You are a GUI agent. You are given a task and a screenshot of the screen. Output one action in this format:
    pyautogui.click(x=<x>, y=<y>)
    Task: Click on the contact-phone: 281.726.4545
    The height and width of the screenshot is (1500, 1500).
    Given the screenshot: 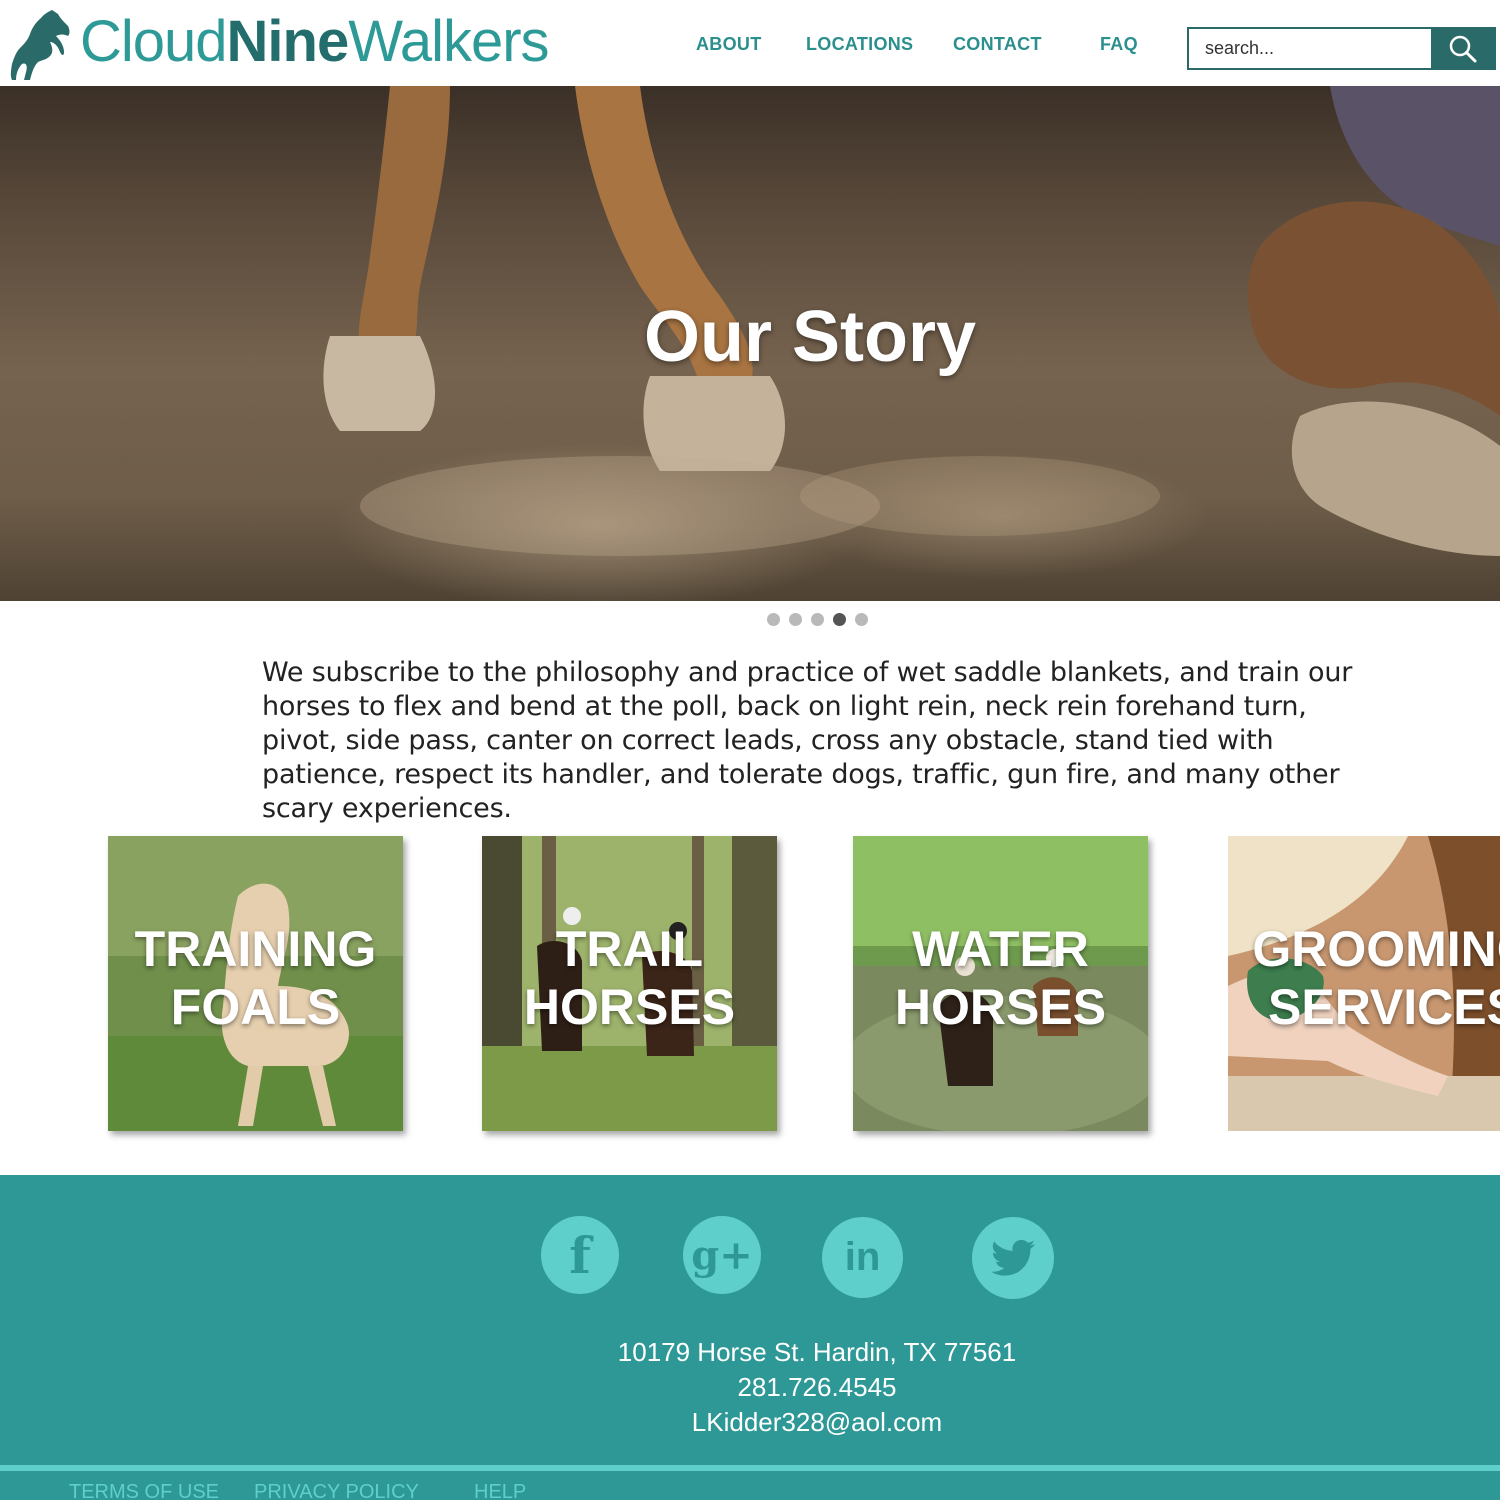 What is the action you would take?
    pyautogui.click(x=750, y=1387)
    